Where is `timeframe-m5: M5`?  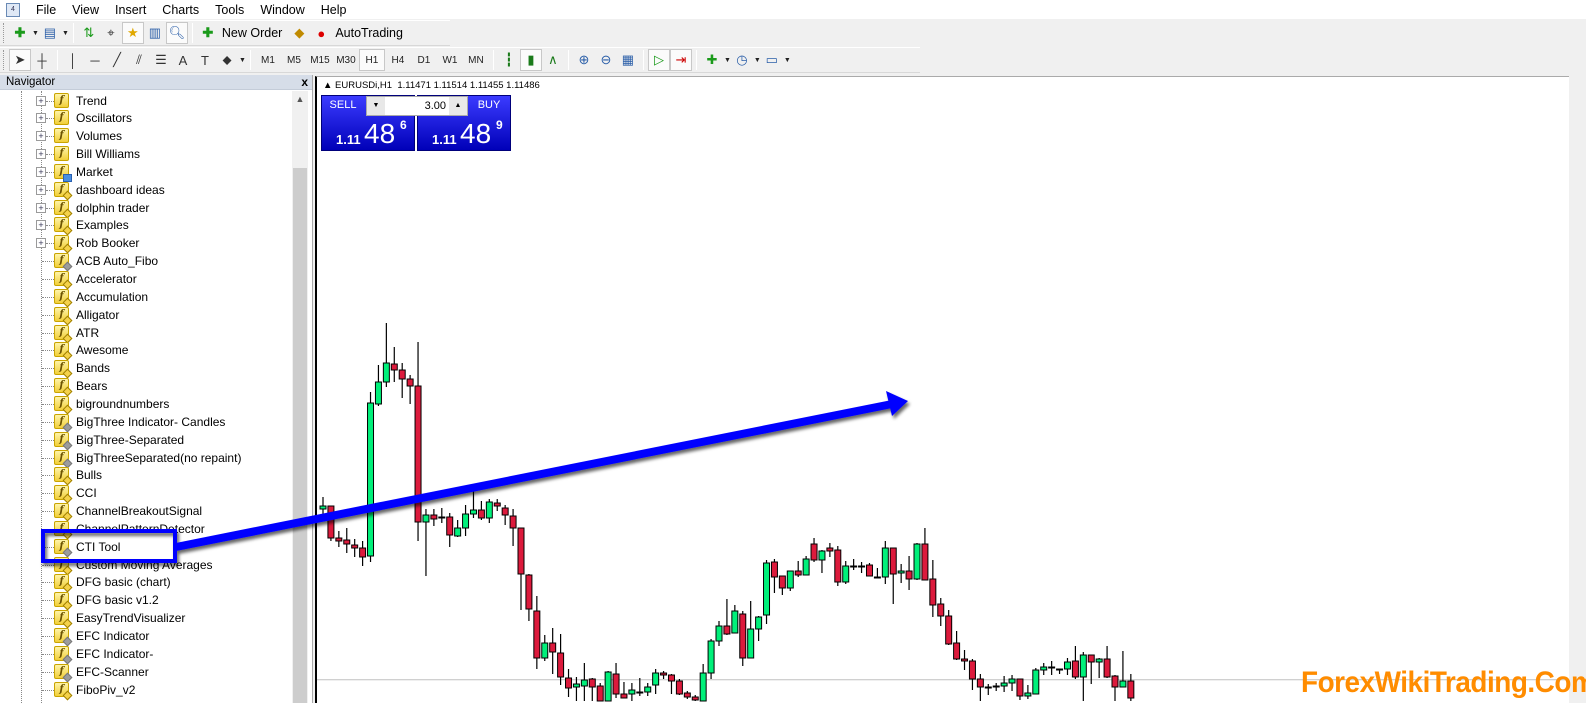 timeframe-m5: M5 is located at coordinates (294, 60).